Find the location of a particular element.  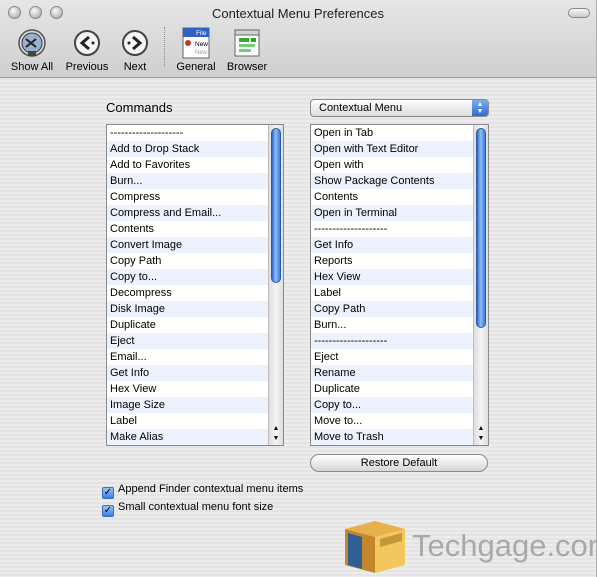

watermark-text: Techgage.com is located at coordinates (504, 545).